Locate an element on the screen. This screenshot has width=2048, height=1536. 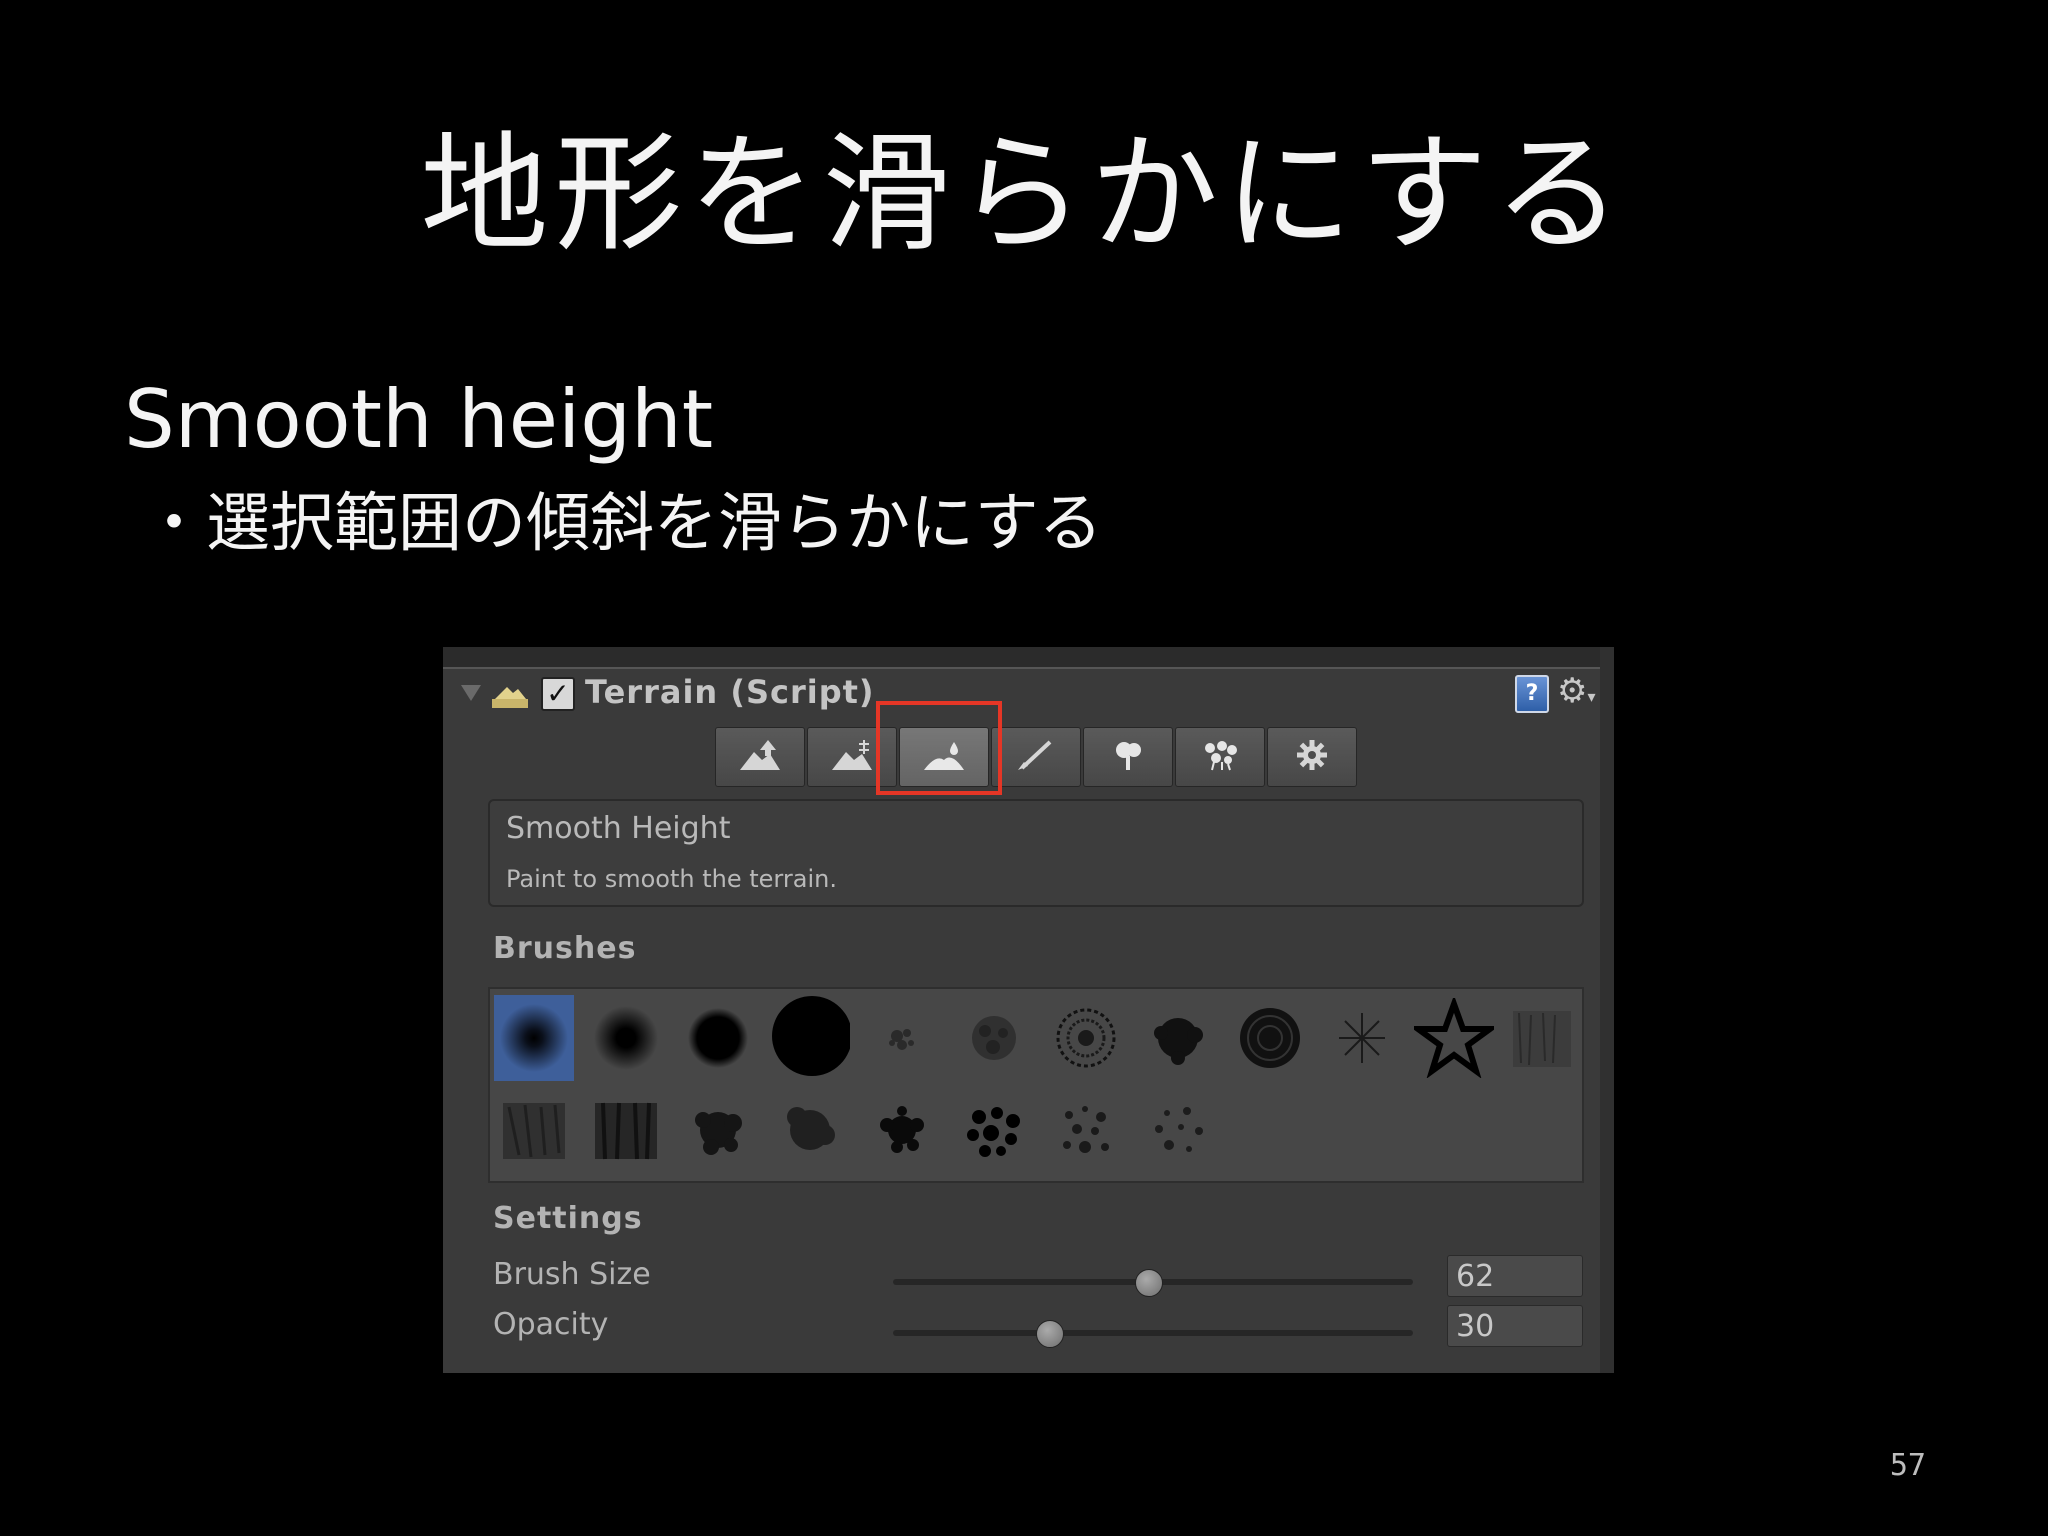
terrain-tool-toolbar is located at coordinates (1037, 757).